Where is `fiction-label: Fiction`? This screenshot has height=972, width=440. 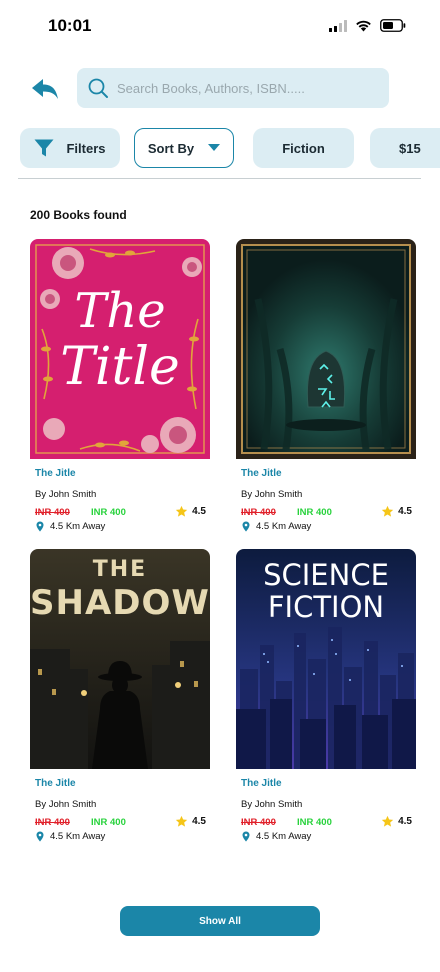 fiction-label: Fiction is located at coordinates (303, 148).